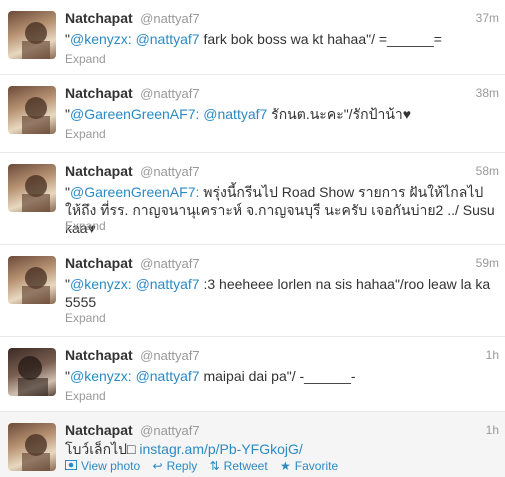  I want to click on reply-label: Reply, so click(182, 466).